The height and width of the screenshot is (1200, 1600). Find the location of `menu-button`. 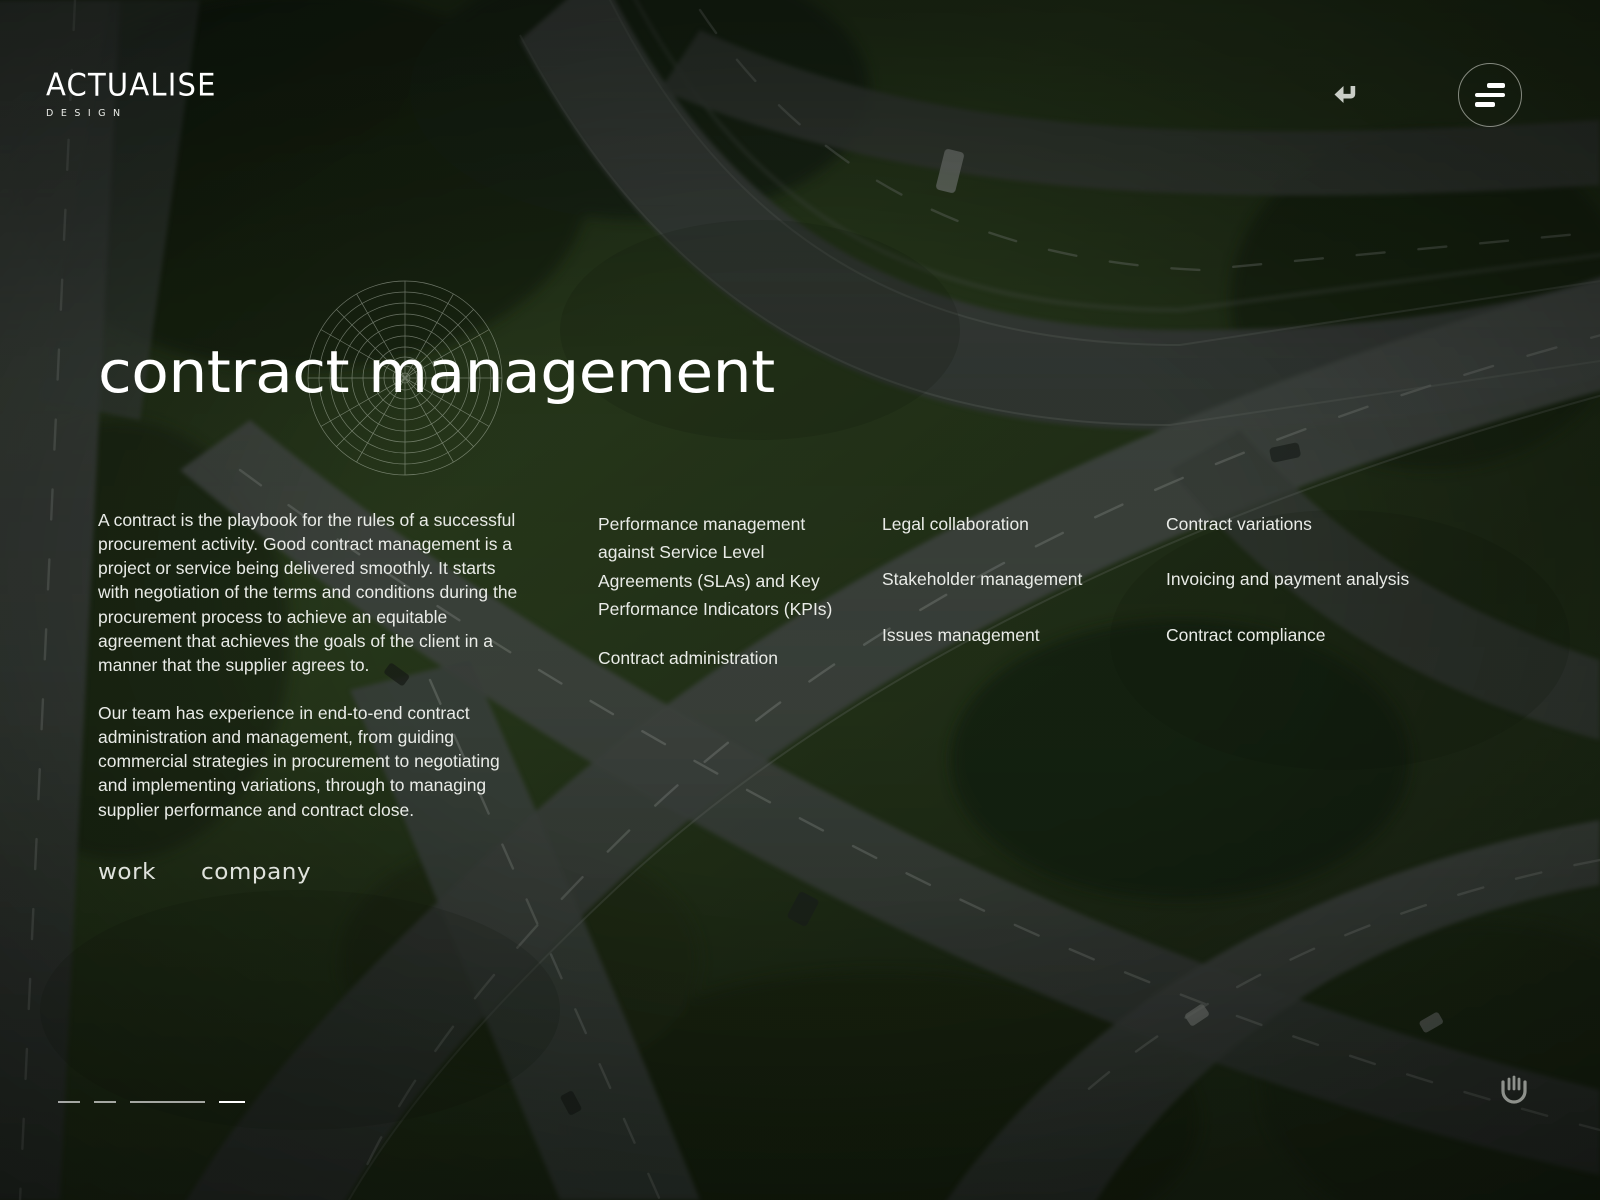

menu-button is located at coordinates (1490, 95).